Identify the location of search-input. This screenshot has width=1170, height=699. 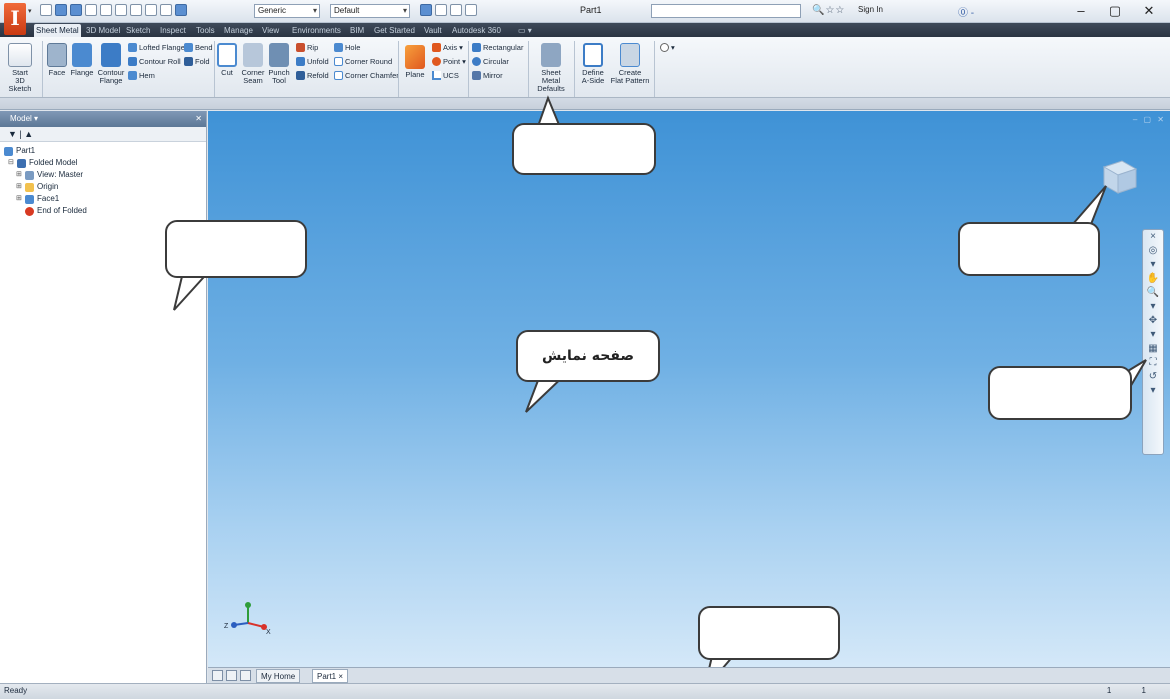
(726, 11).